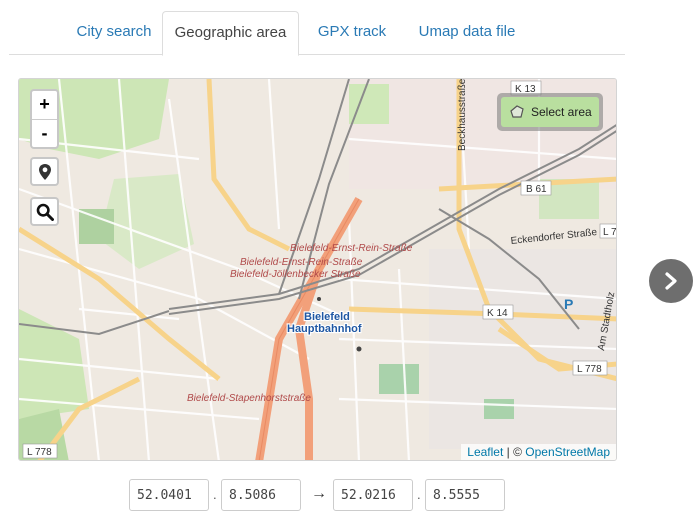 This screenshot has height=521, width=697. Describe the element at coordinates (324, 329) in the screenshot. I see `hbf-label-line2: Hauptbahnhof` at that location.